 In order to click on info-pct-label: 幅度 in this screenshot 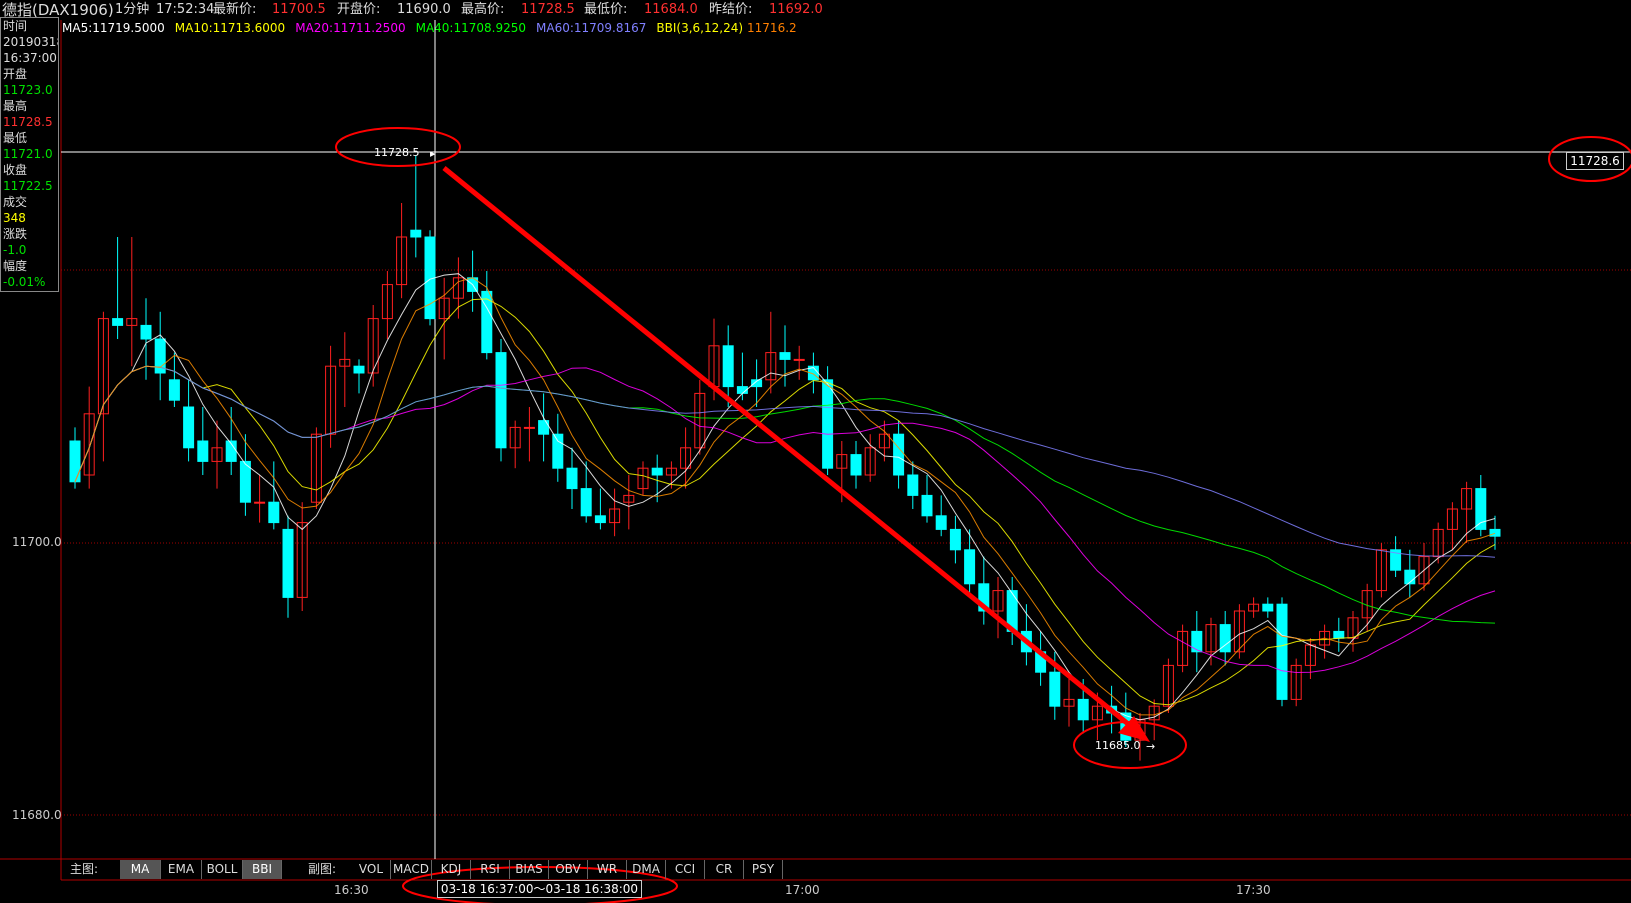, I will do `click(15, 266)`.